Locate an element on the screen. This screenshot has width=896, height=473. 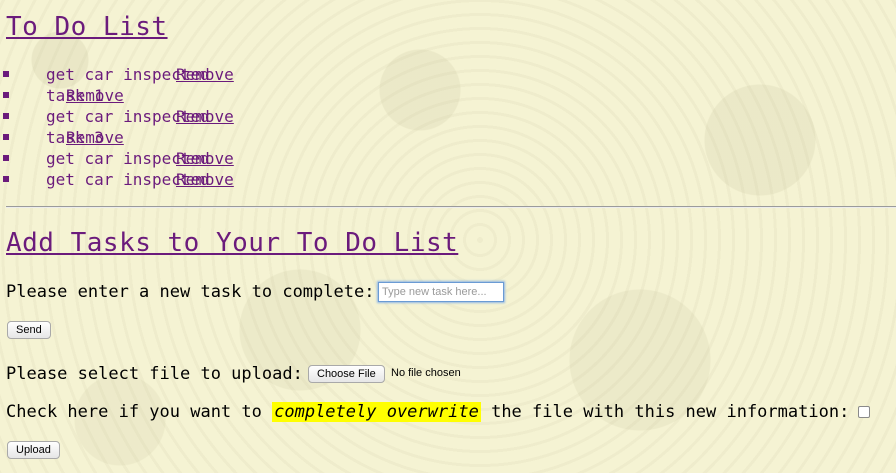
overwrite-emphasis: completely overwrite is located at coordinates (376, 412).